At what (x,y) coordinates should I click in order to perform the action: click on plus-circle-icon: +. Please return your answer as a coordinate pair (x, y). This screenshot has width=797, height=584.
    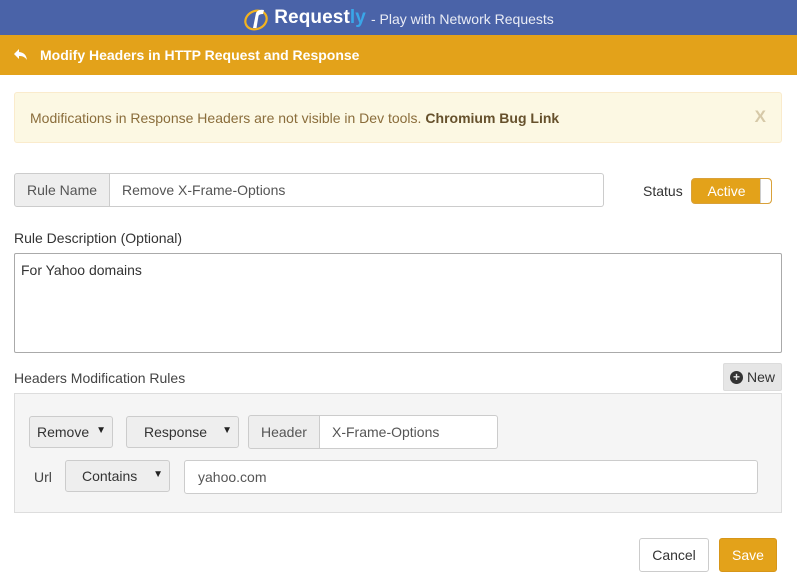
    Looking at the image, I should click on (736, 377).